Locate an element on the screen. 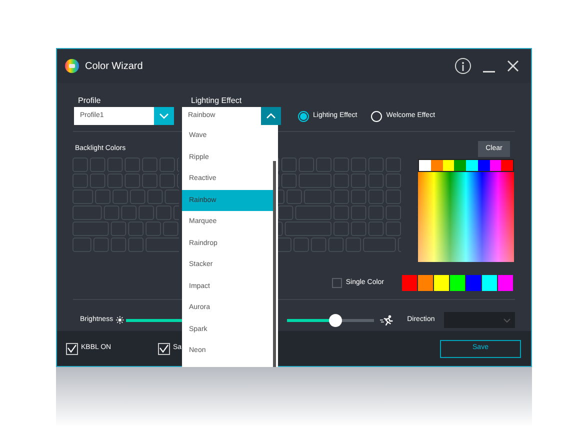  scrollbar is located at coordinates (274, 264).